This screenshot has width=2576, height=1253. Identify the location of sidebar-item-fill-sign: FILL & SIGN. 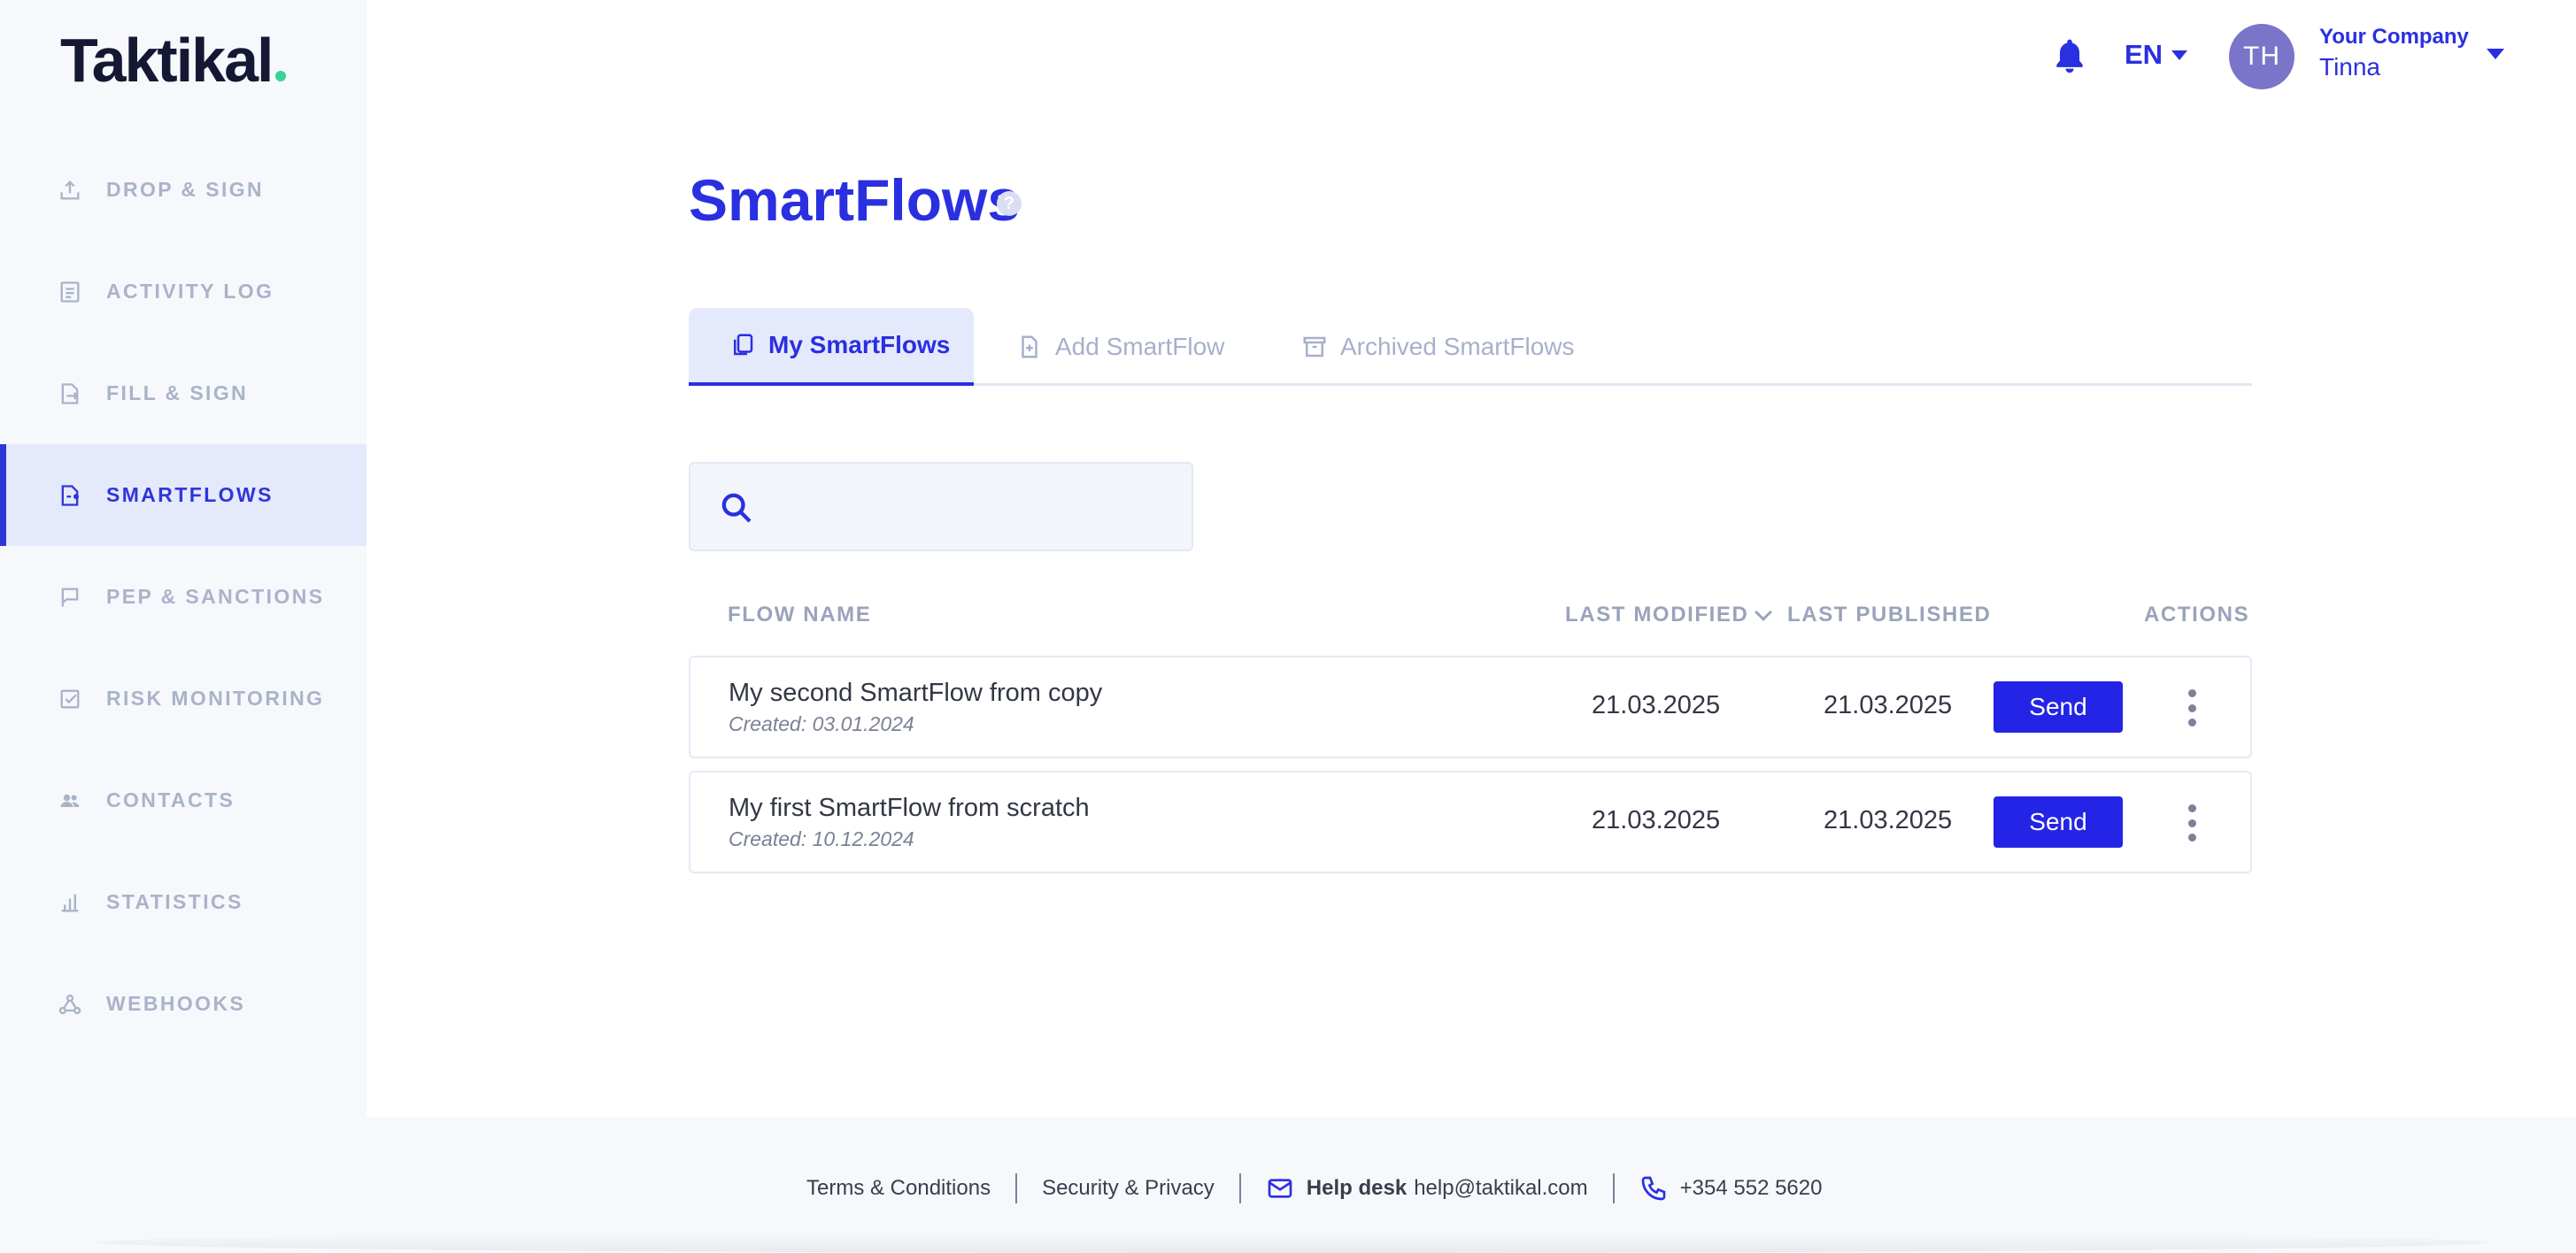
(183, 393).